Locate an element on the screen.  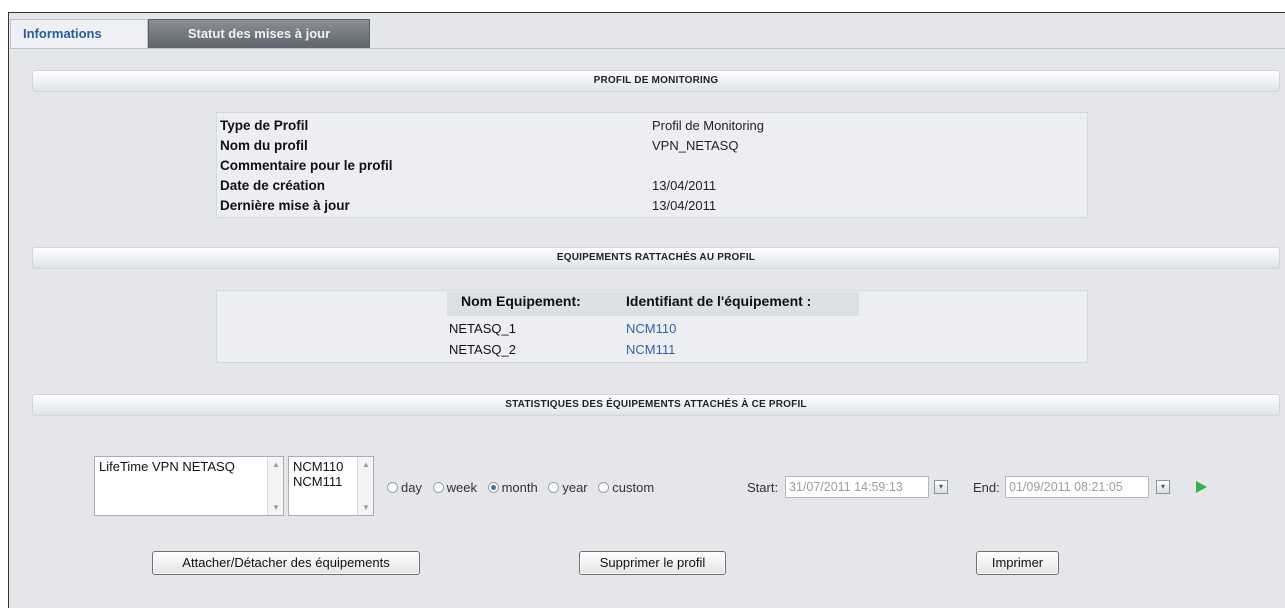
end-label: End: is located at coordinates (986, 487).